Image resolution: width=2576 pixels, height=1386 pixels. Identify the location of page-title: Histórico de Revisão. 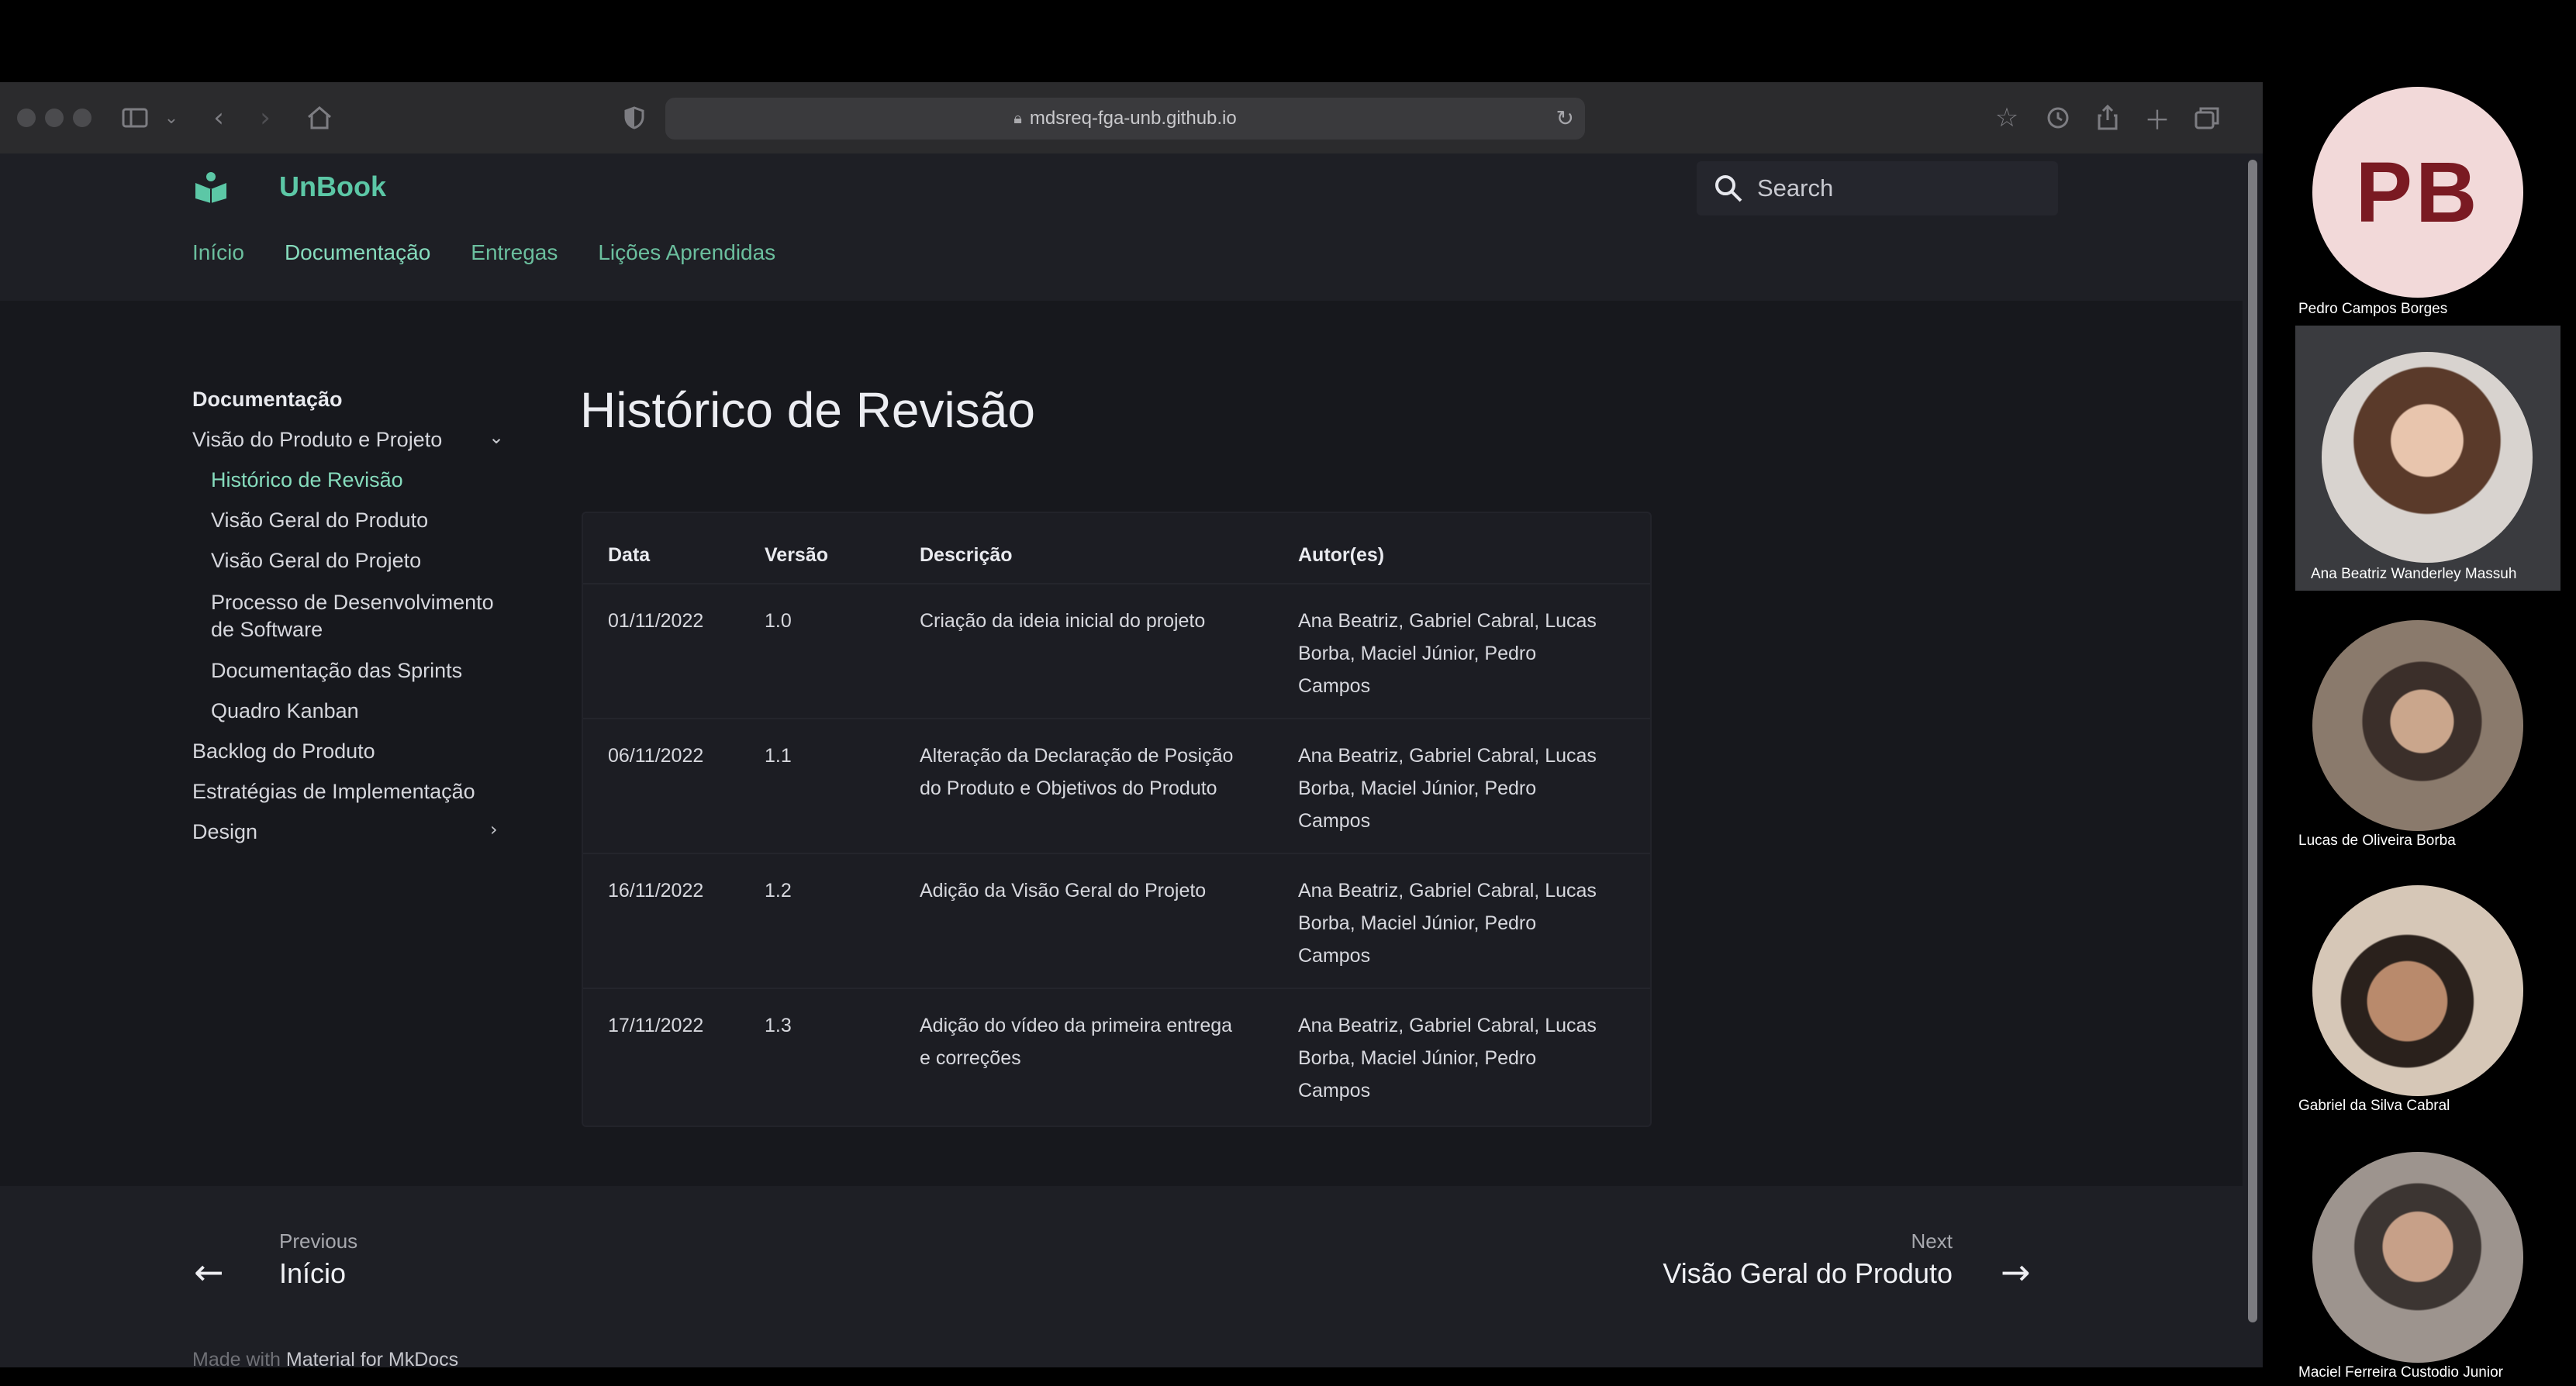
(808, 410).